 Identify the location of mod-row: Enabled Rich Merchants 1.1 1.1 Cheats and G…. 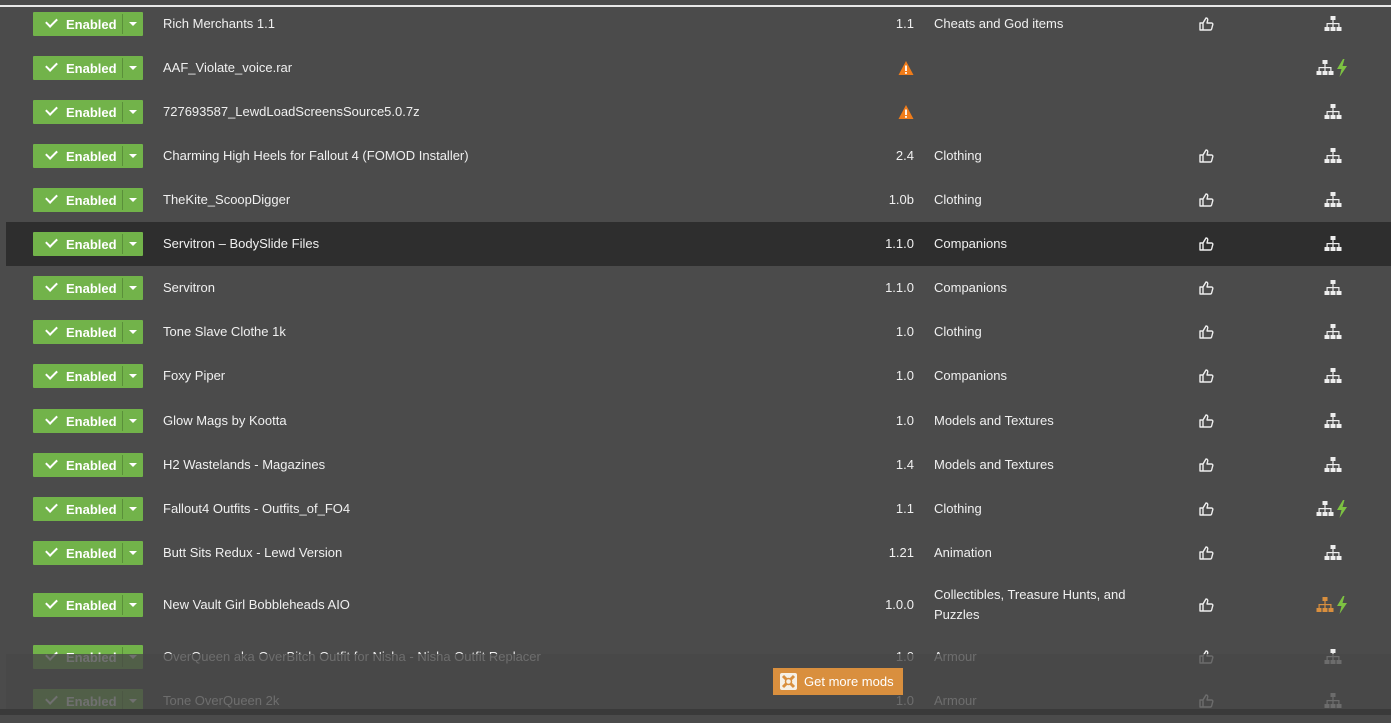
(698, 24).